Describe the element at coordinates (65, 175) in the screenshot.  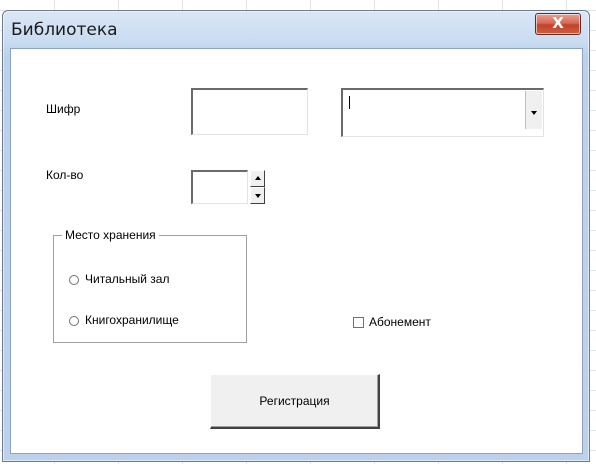
I see `qty-label: Кол-во` at that location.